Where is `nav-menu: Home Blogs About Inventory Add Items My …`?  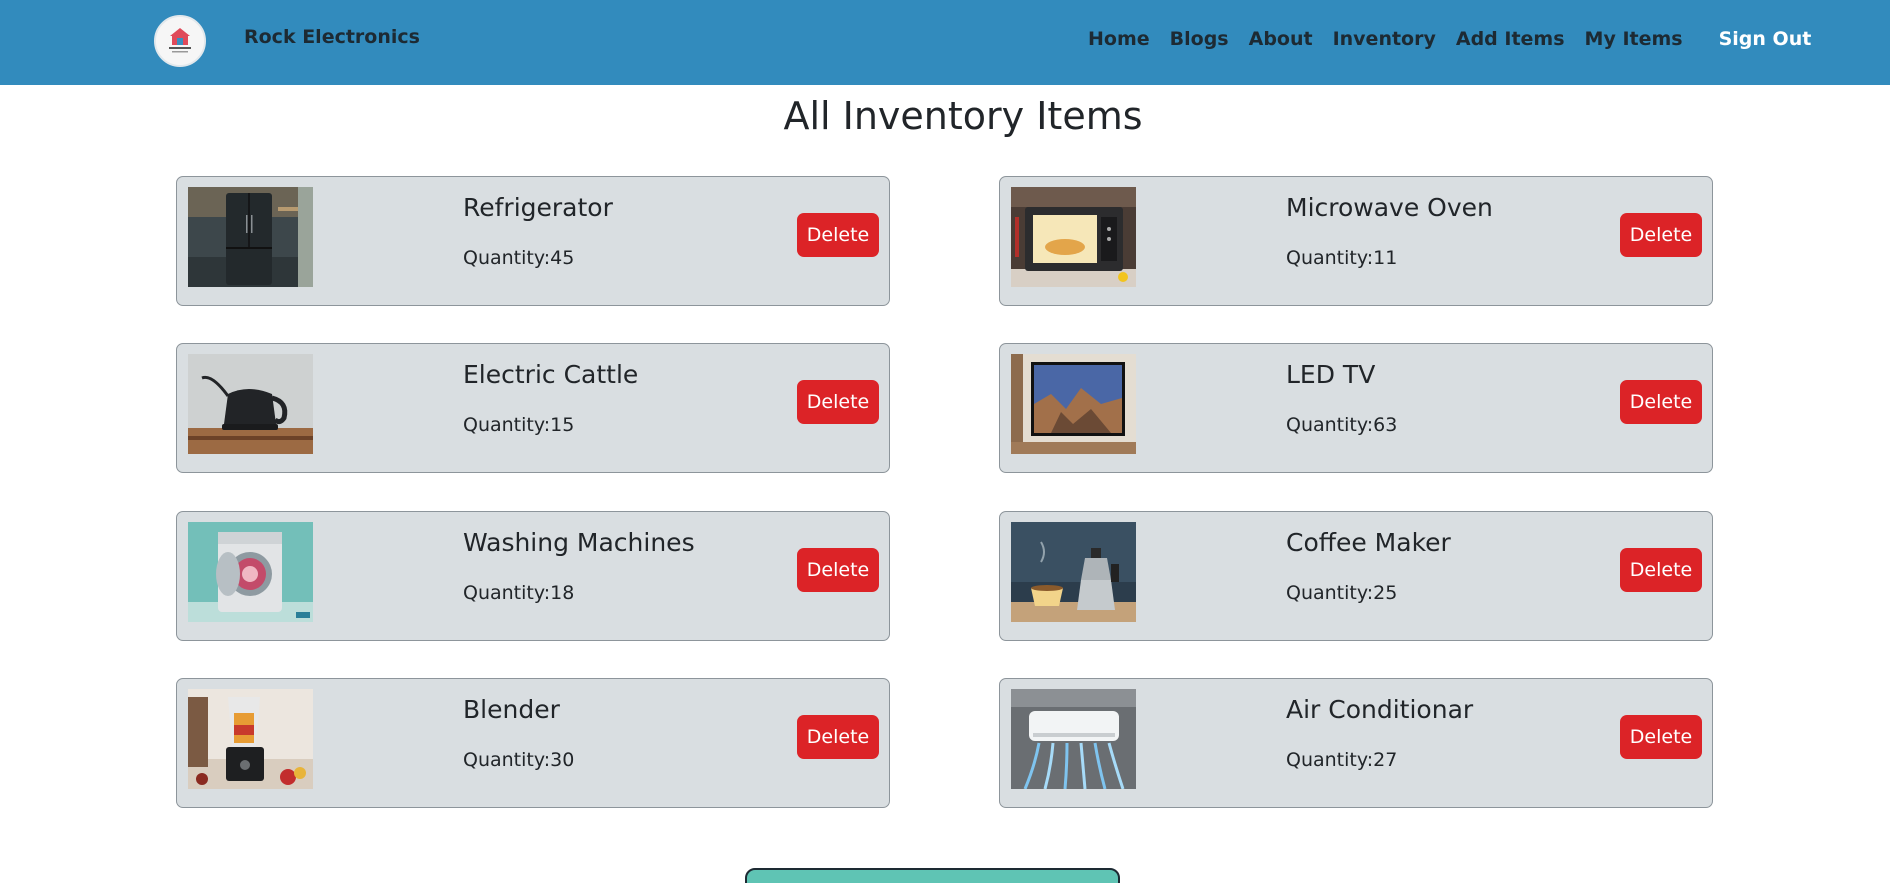 nav-menu: Home Blogs About Inventory Add Items My … is located at coordinates (1449, 39).